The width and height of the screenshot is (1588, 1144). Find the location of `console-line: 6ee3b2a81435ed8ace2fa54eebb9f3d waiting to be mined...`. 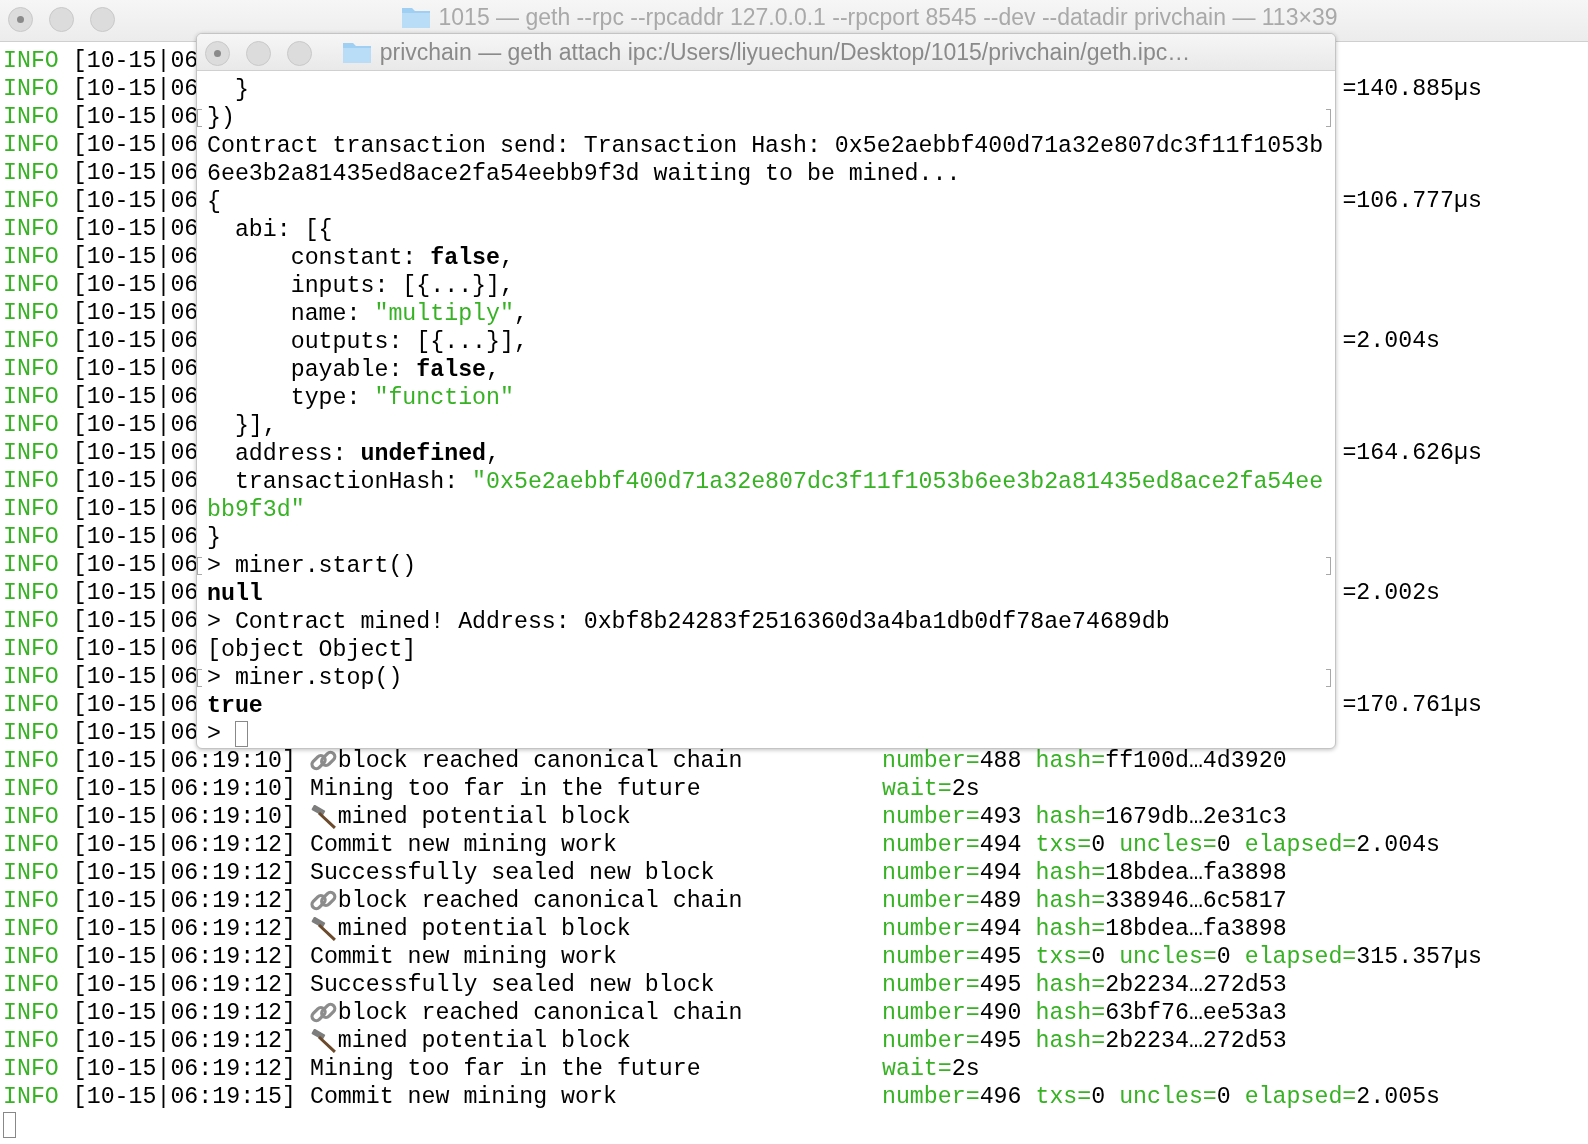

console-line: 6ee3b2a81435ed8ace2fa54eebb9f3d waiting to be mined... is located at coordinates (584, 174).